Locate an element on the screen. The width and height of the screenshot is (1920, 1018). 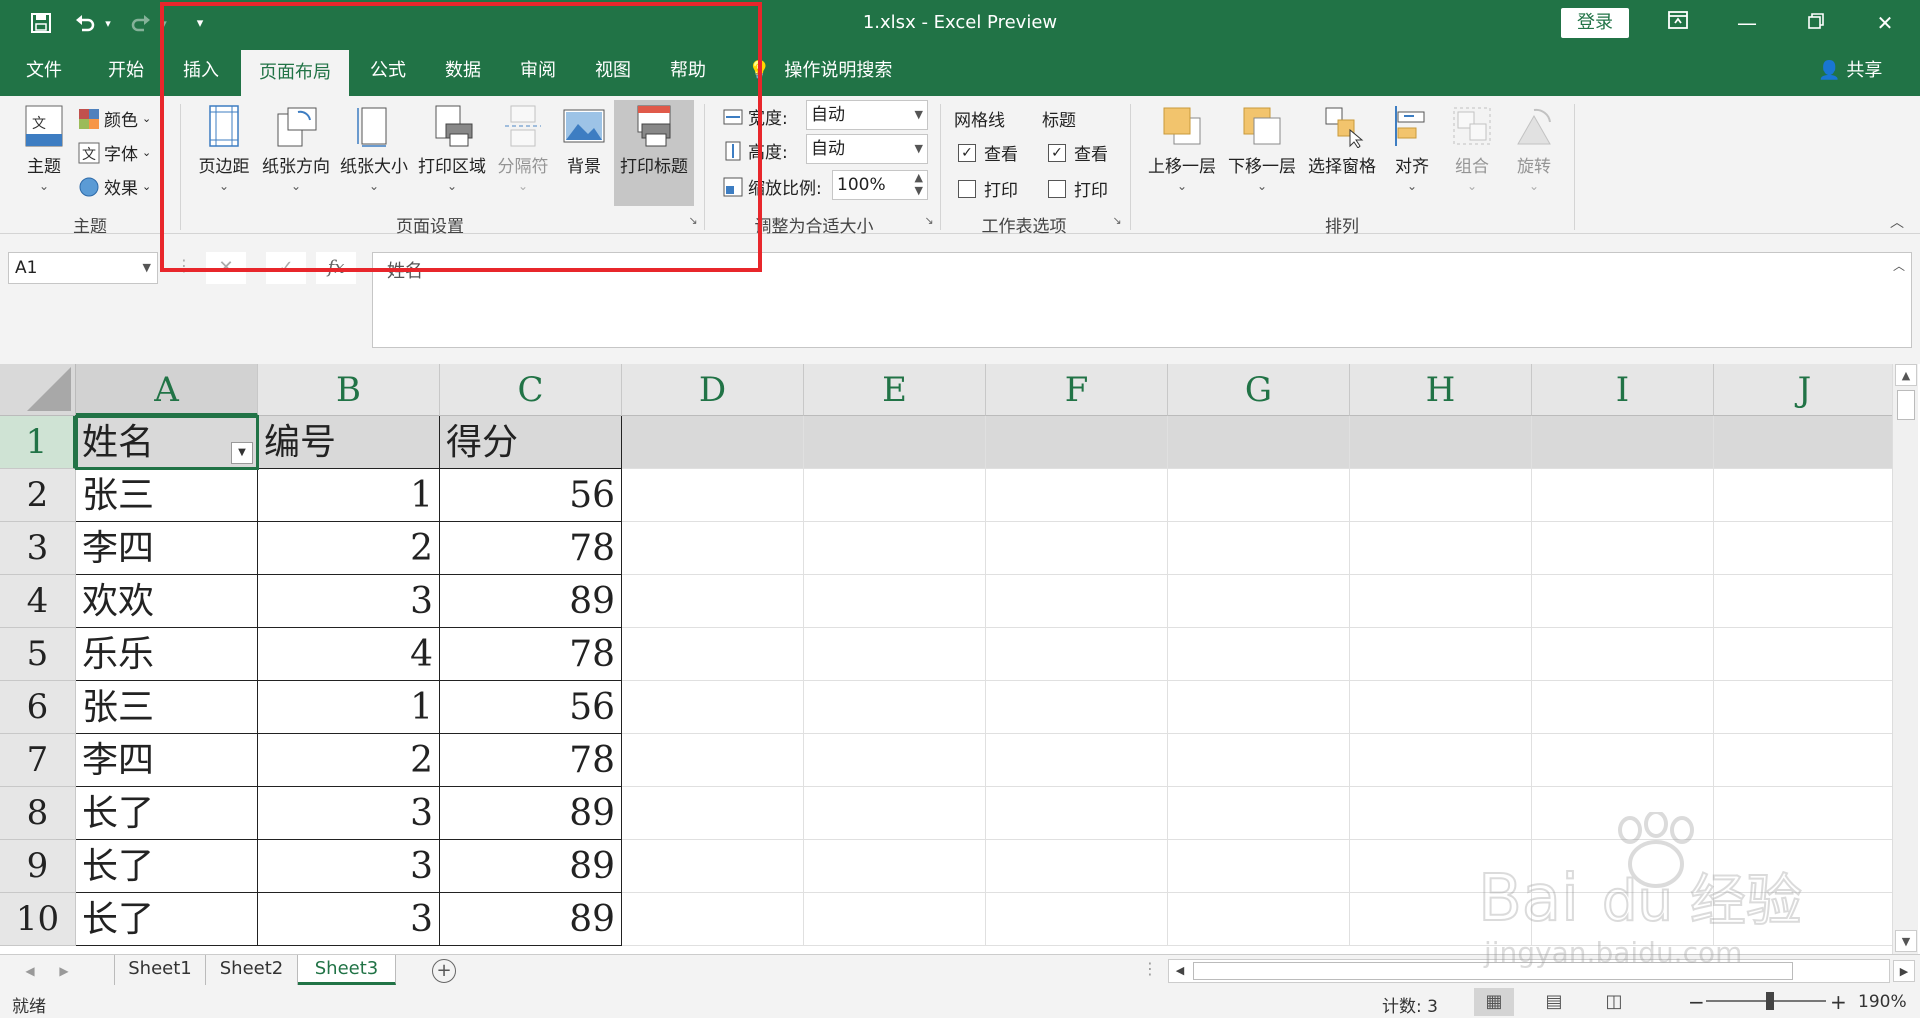
cell-c4: 89 is located at coordinates (531, 601).